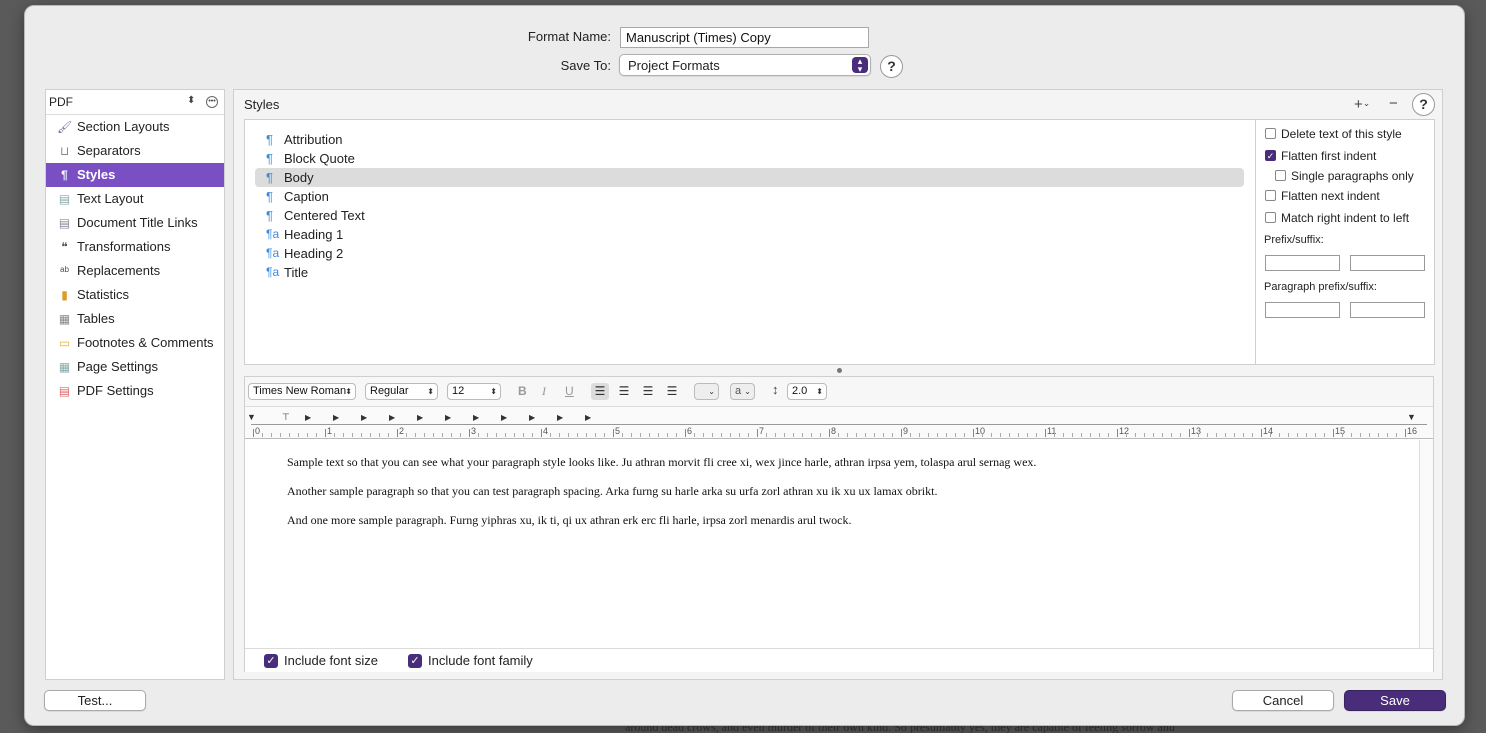  I want to click on style-row: ¶a Title, so click(749, 272).